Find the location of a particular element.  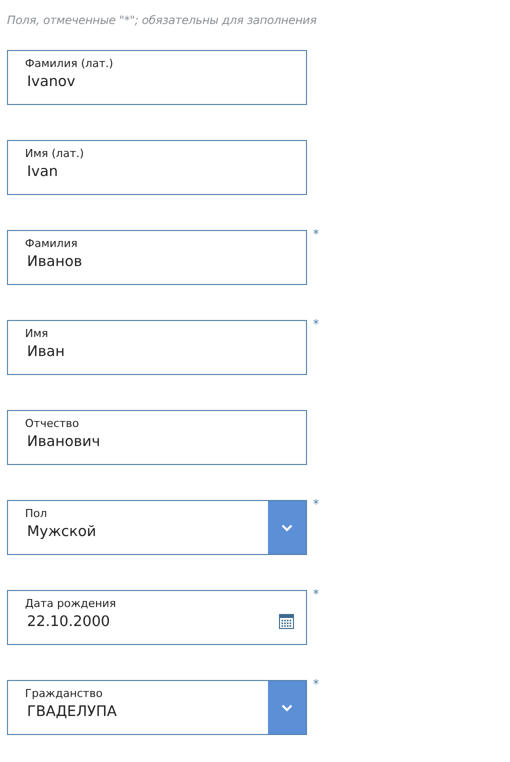

field-value: Иван is located at coordinates (46, 352).